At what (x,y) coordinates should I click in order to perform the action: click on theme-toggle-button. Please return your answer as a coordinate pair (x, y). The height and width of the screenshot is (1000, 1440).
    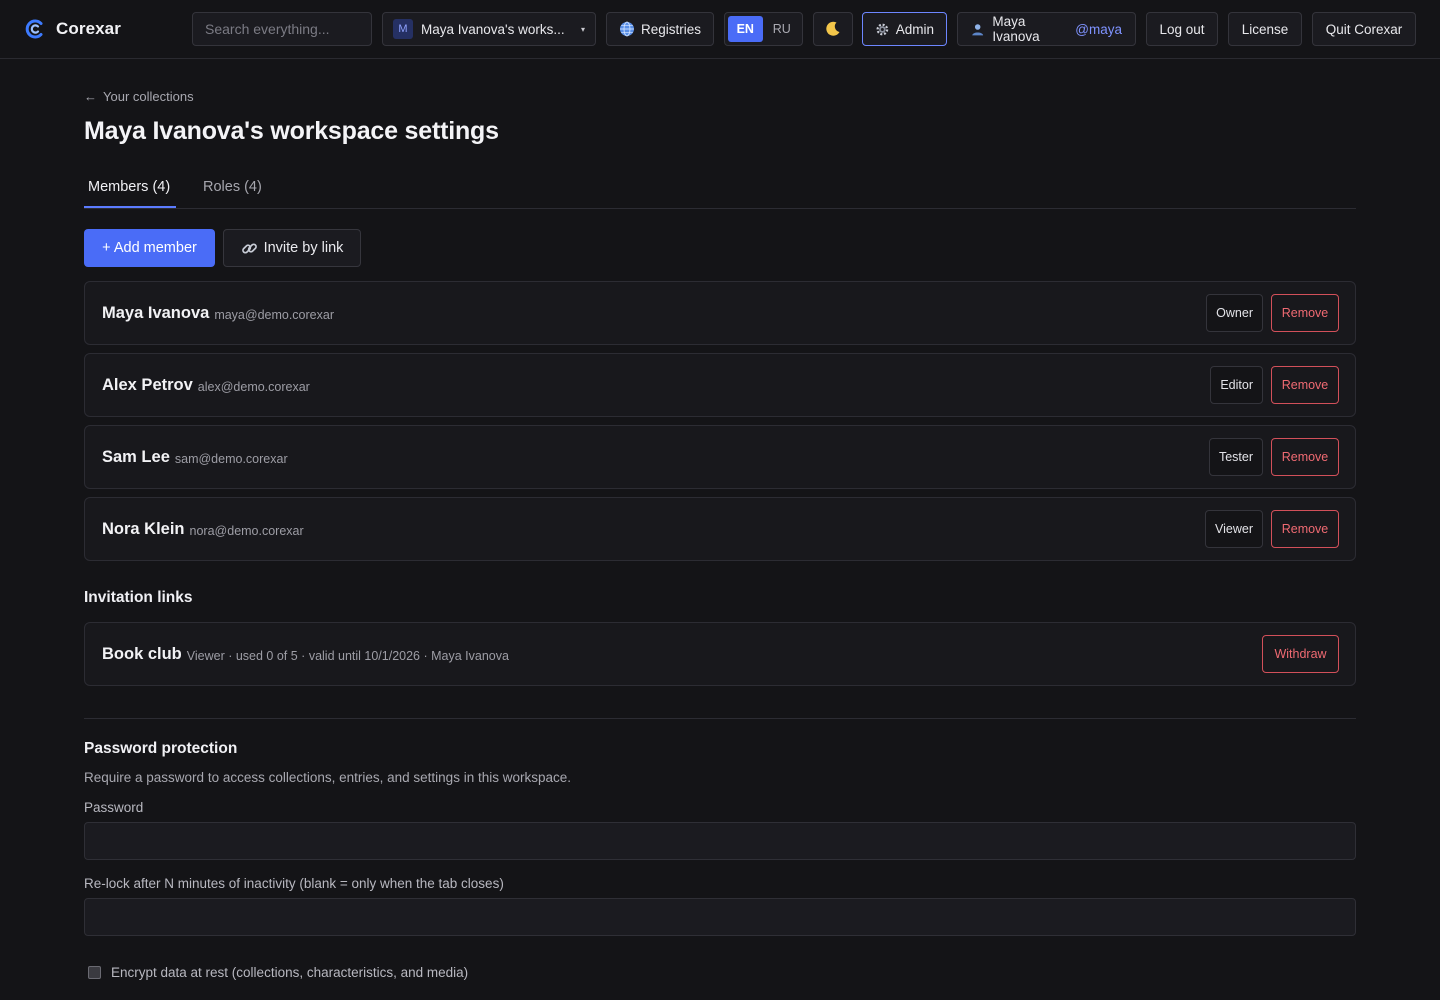
    Looking at the image, I should click on (833, 29).